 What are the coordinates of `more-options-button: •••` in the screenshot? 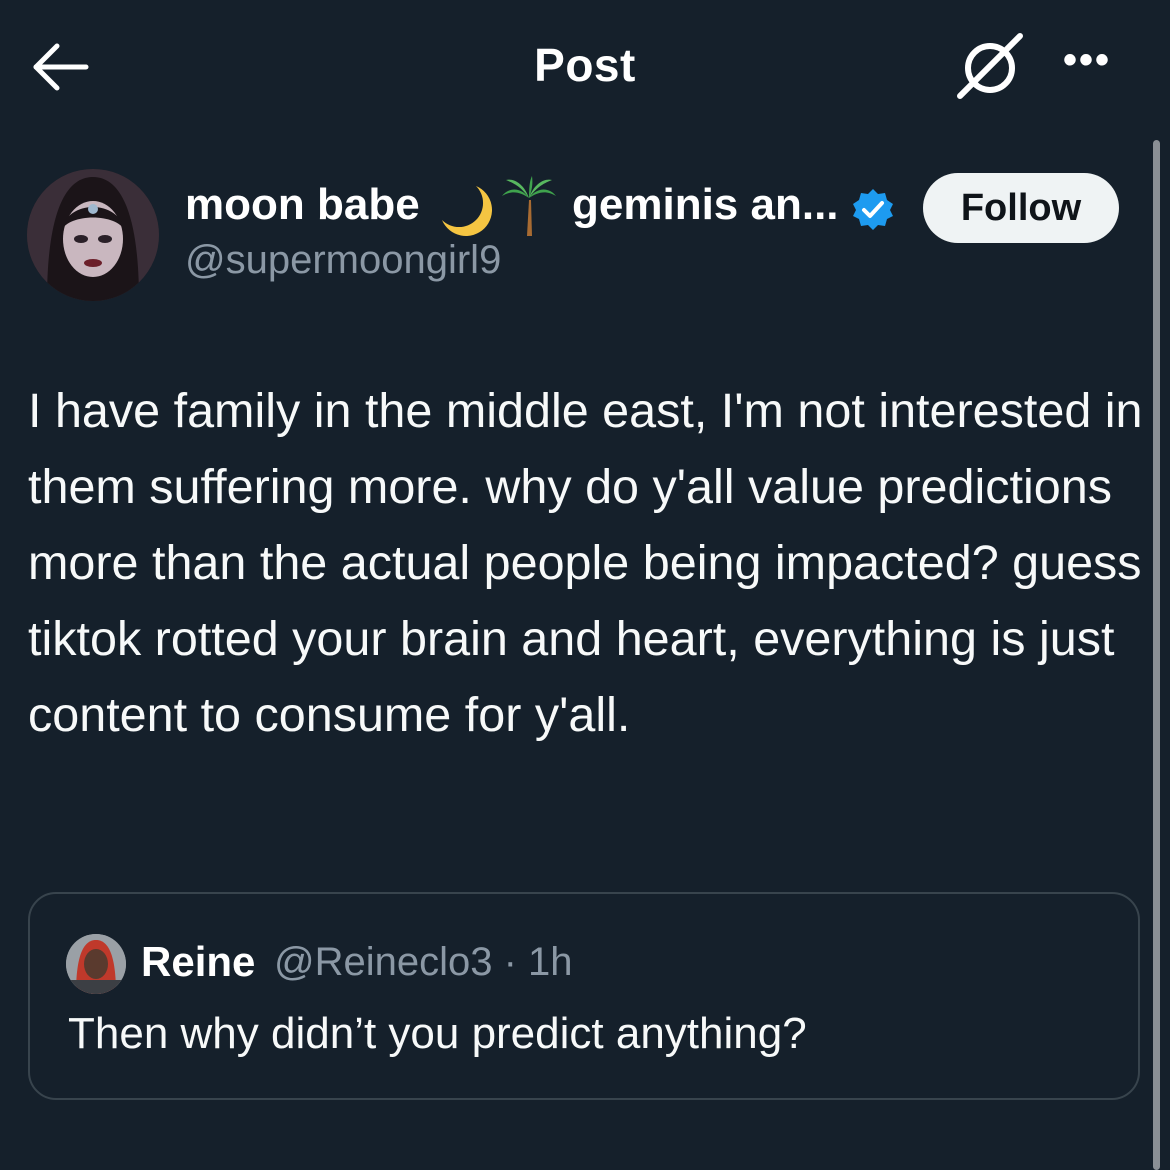 It's located at (1087, 67).